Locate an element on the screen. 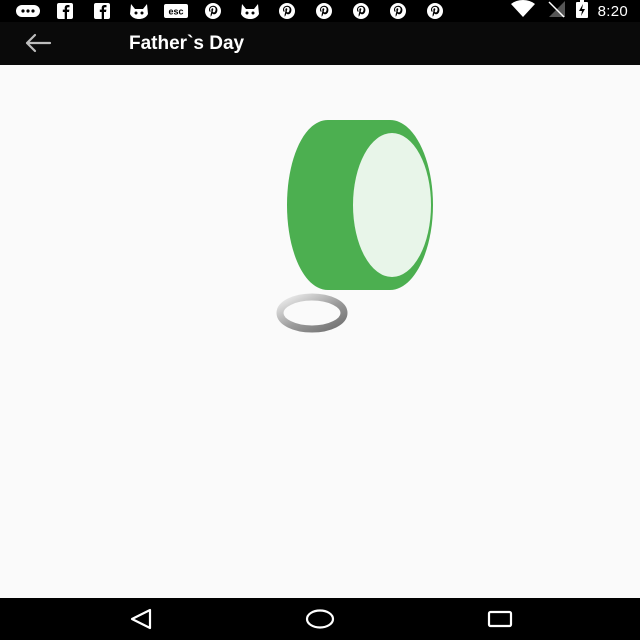 The height and width of the screenshot is (640, 640). app-bar: Father`s Day is located at coordinates (320, 43).